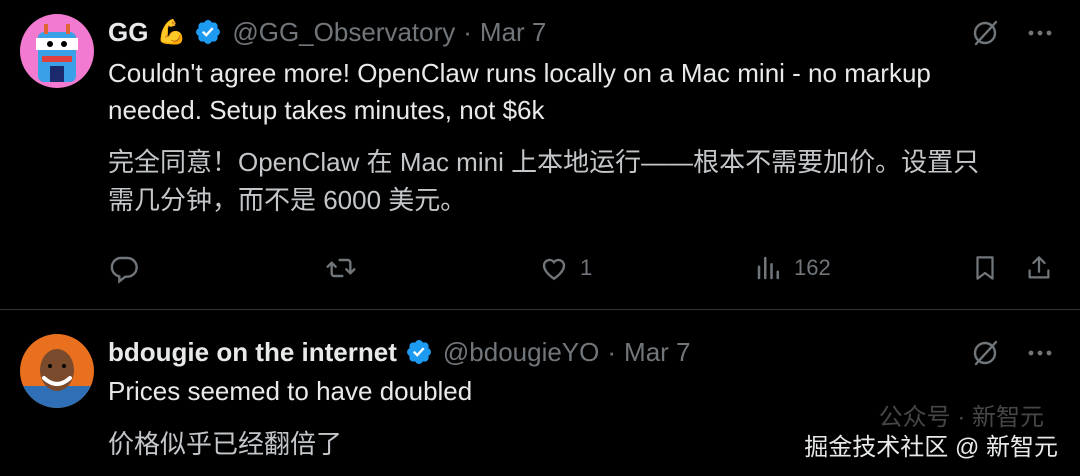 This screenshot has height=476, width=1080. Describe the element at coordinates (931, 447) in the screenshot. I see `watermark-text: 掘金技术社区 @ 新智元` at that location.